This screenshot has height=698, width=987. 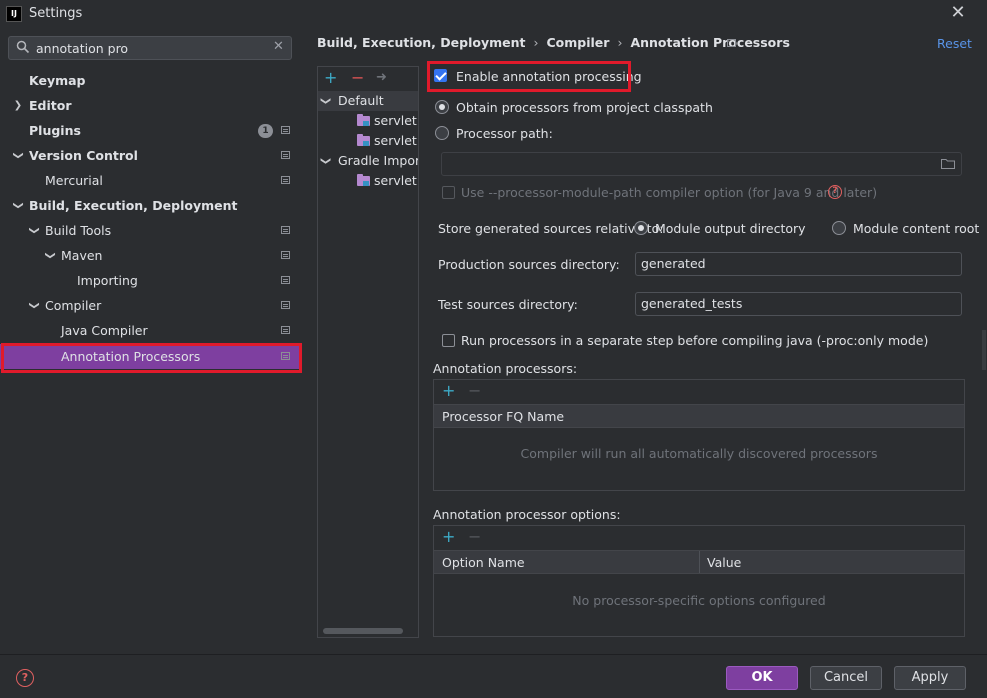 I want to click on tree-item: servlet, so click(x=368, y=121).